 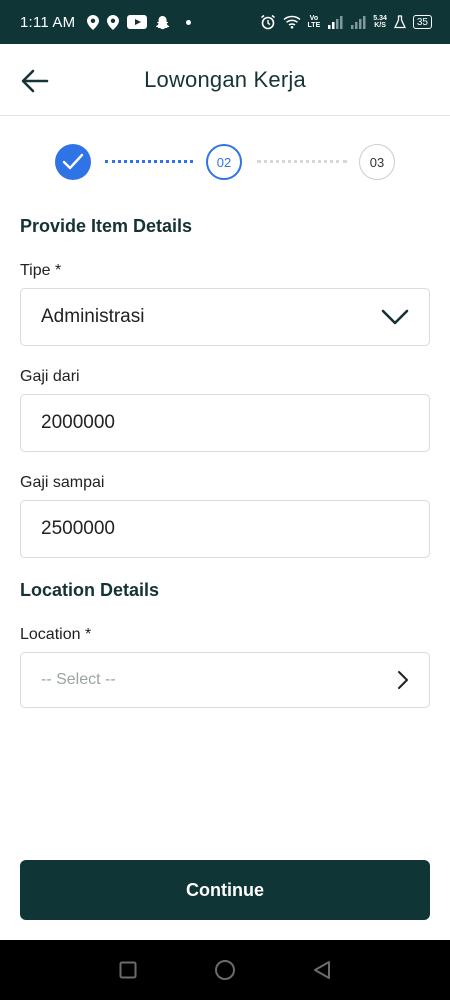 I want to click on tipe-selected-value: Administrasi, so click(x=93, y=316).